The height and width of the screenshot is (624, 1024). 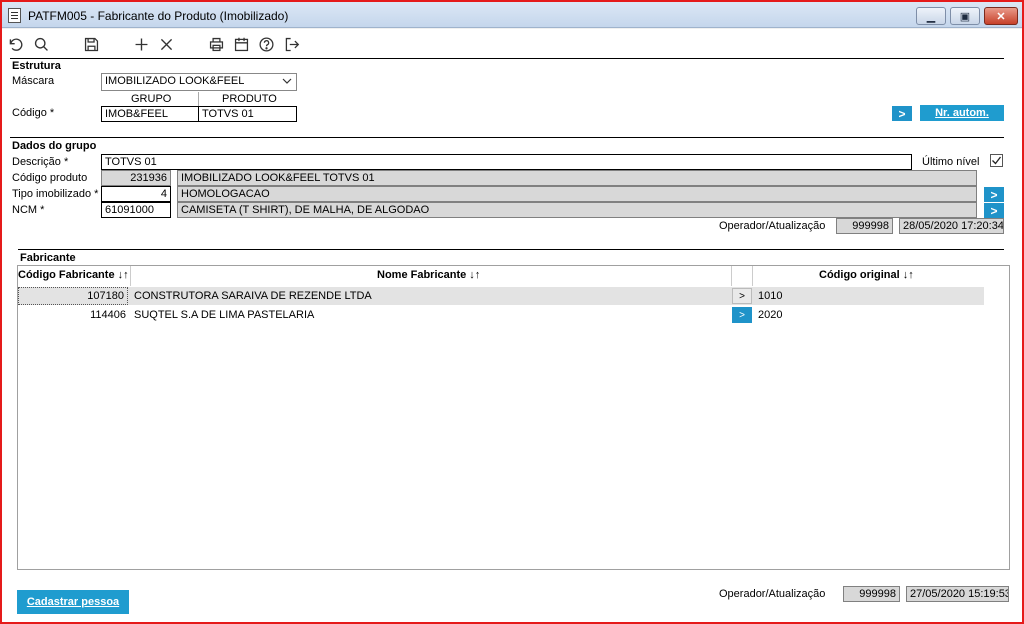 I want to click on close-window-button: ✕, so click(x=1001, y=16).